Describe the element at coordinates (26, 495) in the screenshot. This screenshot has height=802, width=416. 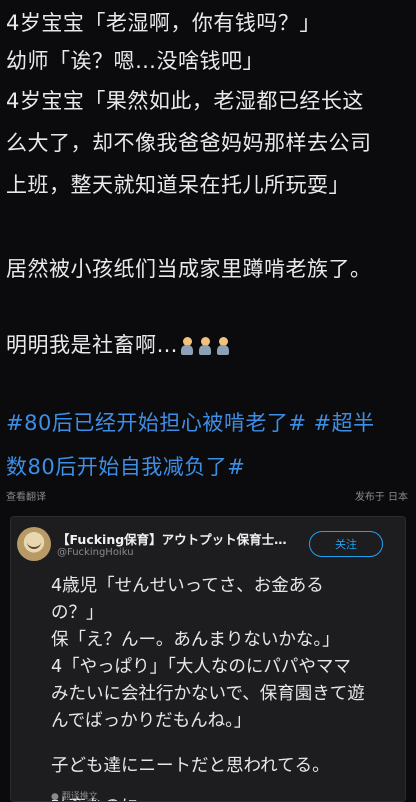
I see `translate-link: 查看翻译` at that location.